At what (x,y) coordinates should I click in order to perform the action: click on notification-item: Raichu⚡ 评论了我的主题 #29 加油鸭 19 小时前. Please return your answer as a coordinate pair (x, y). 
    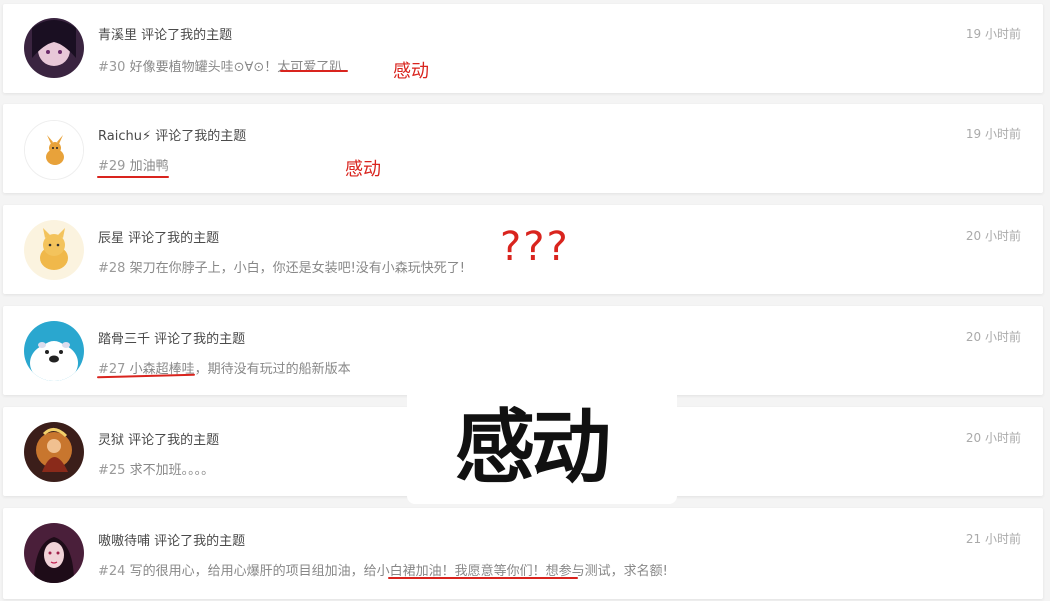
    Looking at the image, I should click on (523, 148).